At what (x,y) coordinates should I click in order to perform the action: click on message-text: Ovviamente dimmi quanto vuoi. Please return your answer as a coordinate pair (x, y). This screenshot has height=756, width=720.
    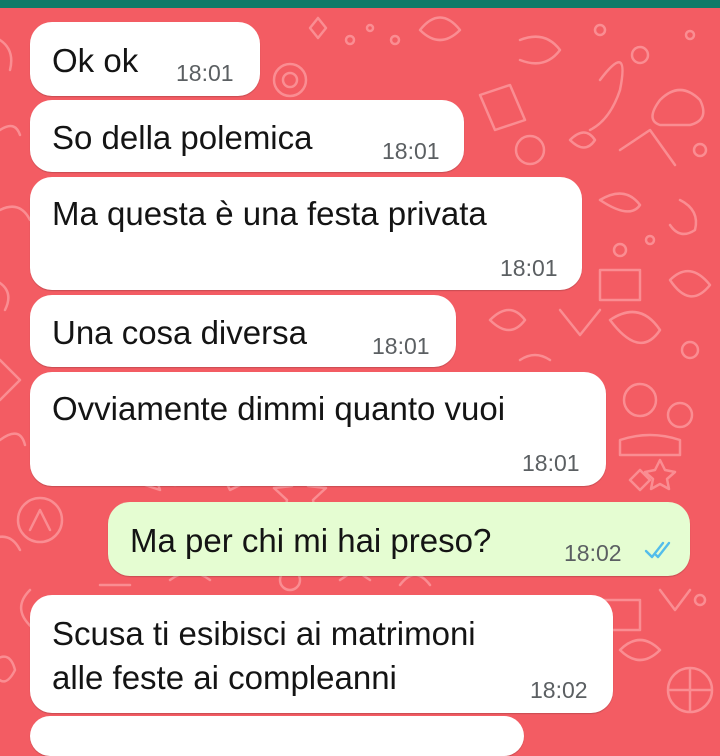
    Looking at the image, I should click on (279, 408).